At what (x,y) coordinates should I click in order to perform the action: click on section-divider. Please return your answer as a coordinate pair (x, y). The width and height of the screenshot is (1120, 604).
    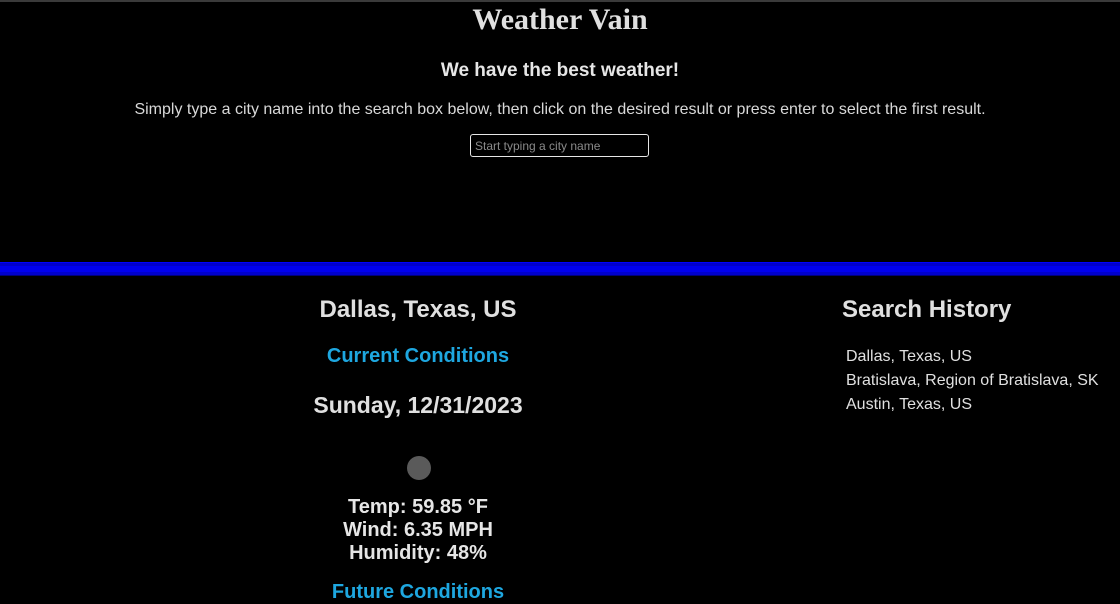
    Looking at the image, I should click on (560, 269).